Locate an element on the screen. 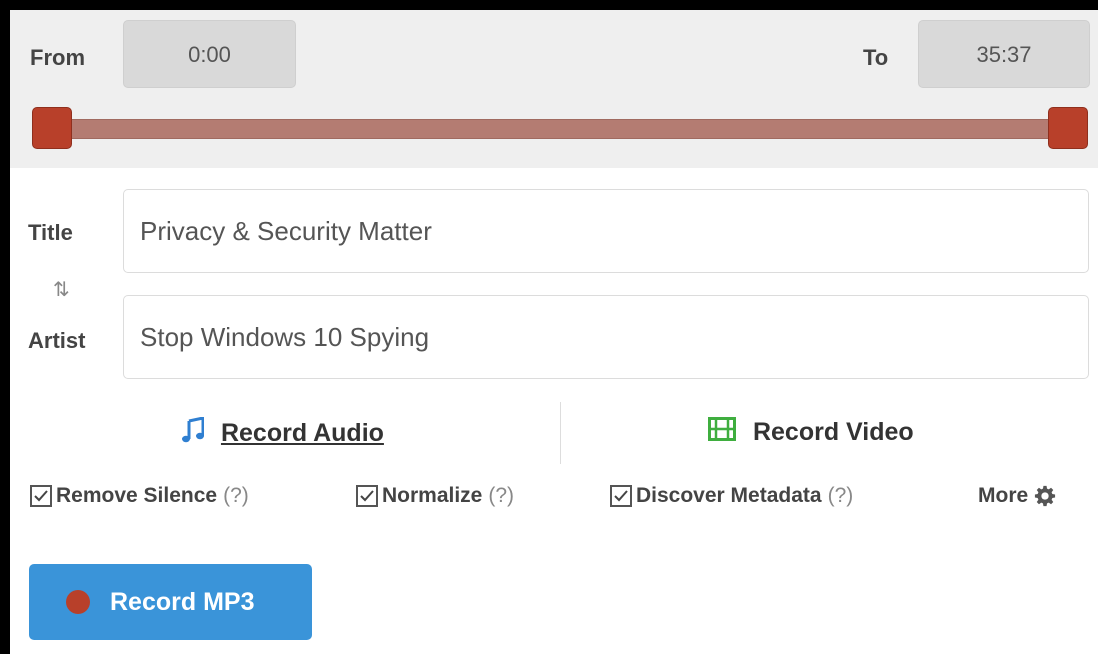  record-audio-tab: Record Audio is located at coordinates (283, 433).